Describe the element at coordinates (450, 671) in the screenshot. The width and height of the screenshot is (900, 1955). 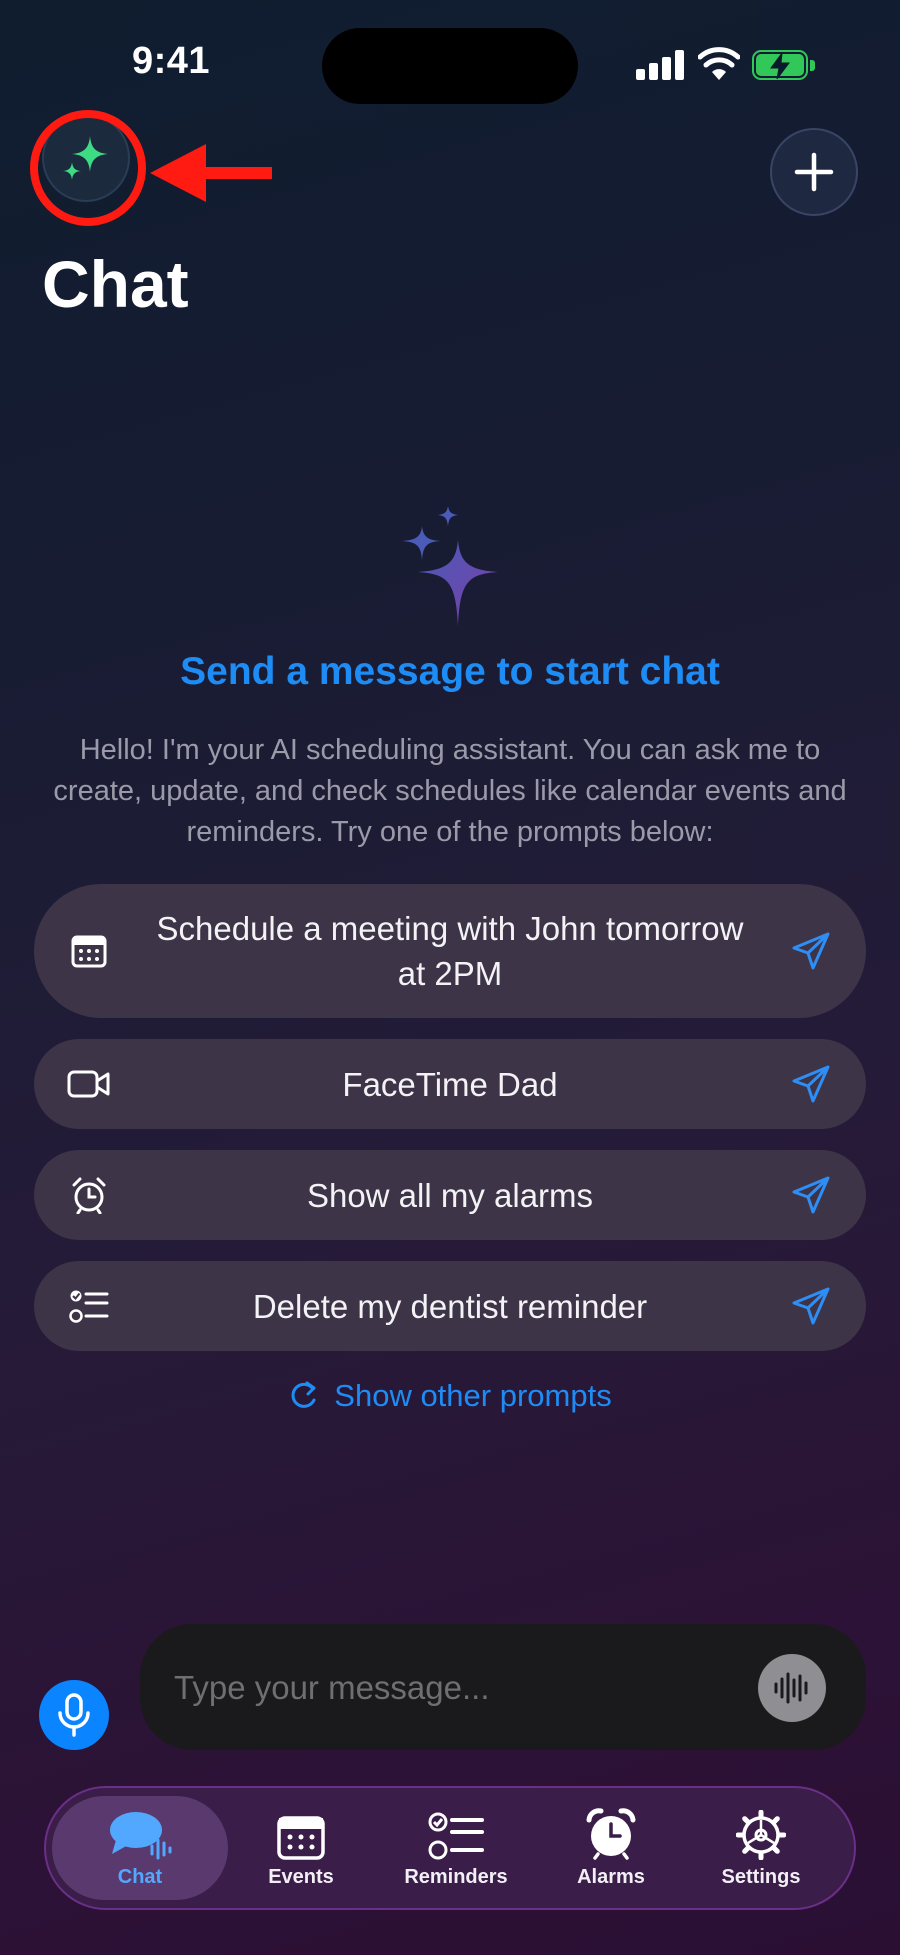
I see `empty-state-headline: Send a message to start chat` at that location.